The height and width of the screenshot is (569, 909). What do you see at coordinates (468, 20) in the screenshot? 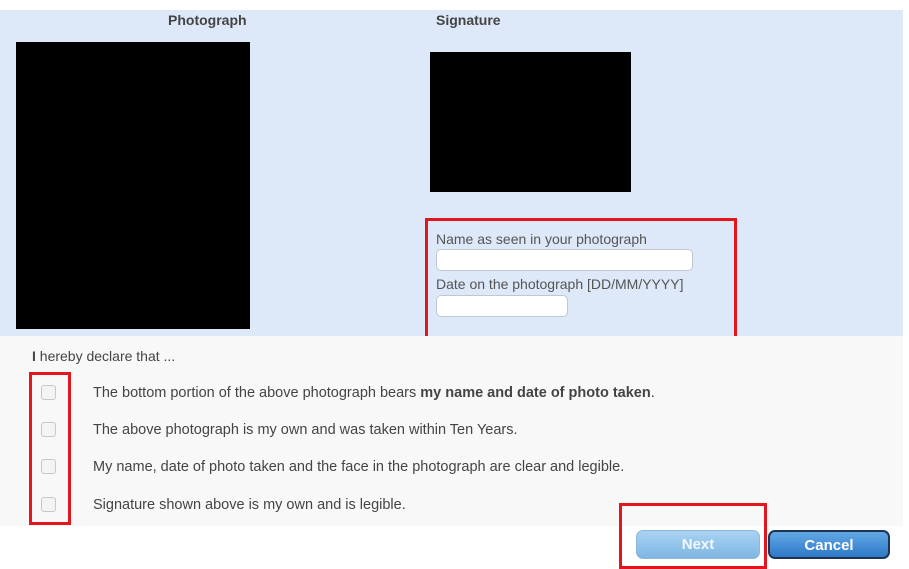
I see `signature-title: Signature` at bounding box center [468, 20].